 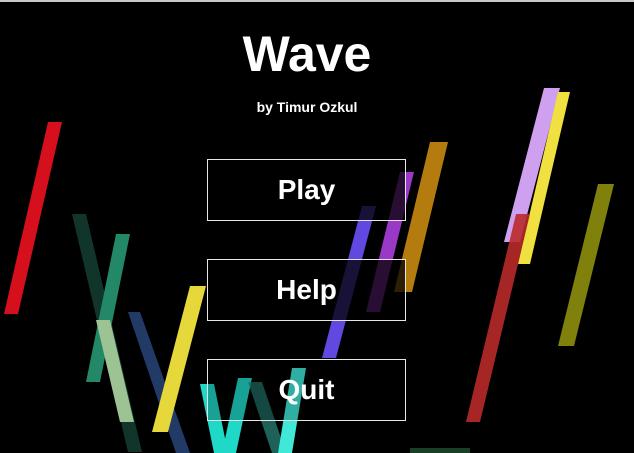 I want to click on streak-dark-red, so click(x=498, y=318).